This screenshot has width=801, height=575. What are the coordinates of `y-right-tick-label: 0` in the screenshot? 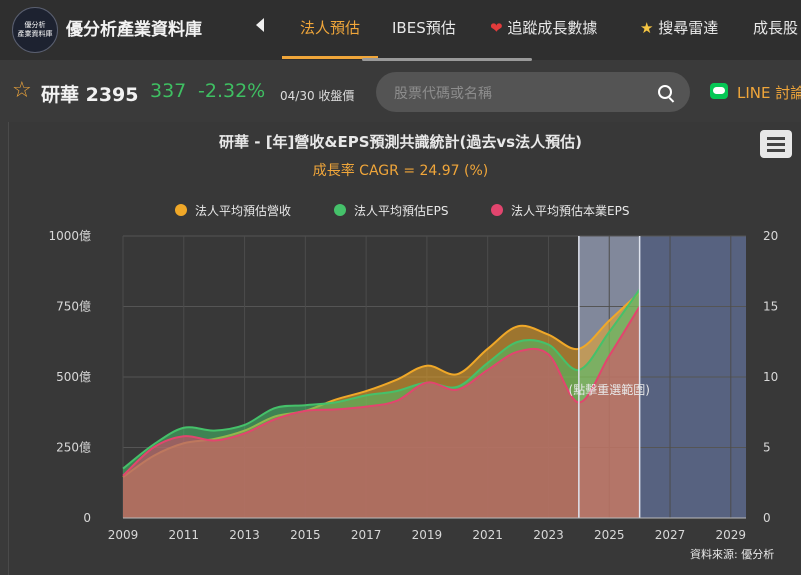 It's located at (767, 518).